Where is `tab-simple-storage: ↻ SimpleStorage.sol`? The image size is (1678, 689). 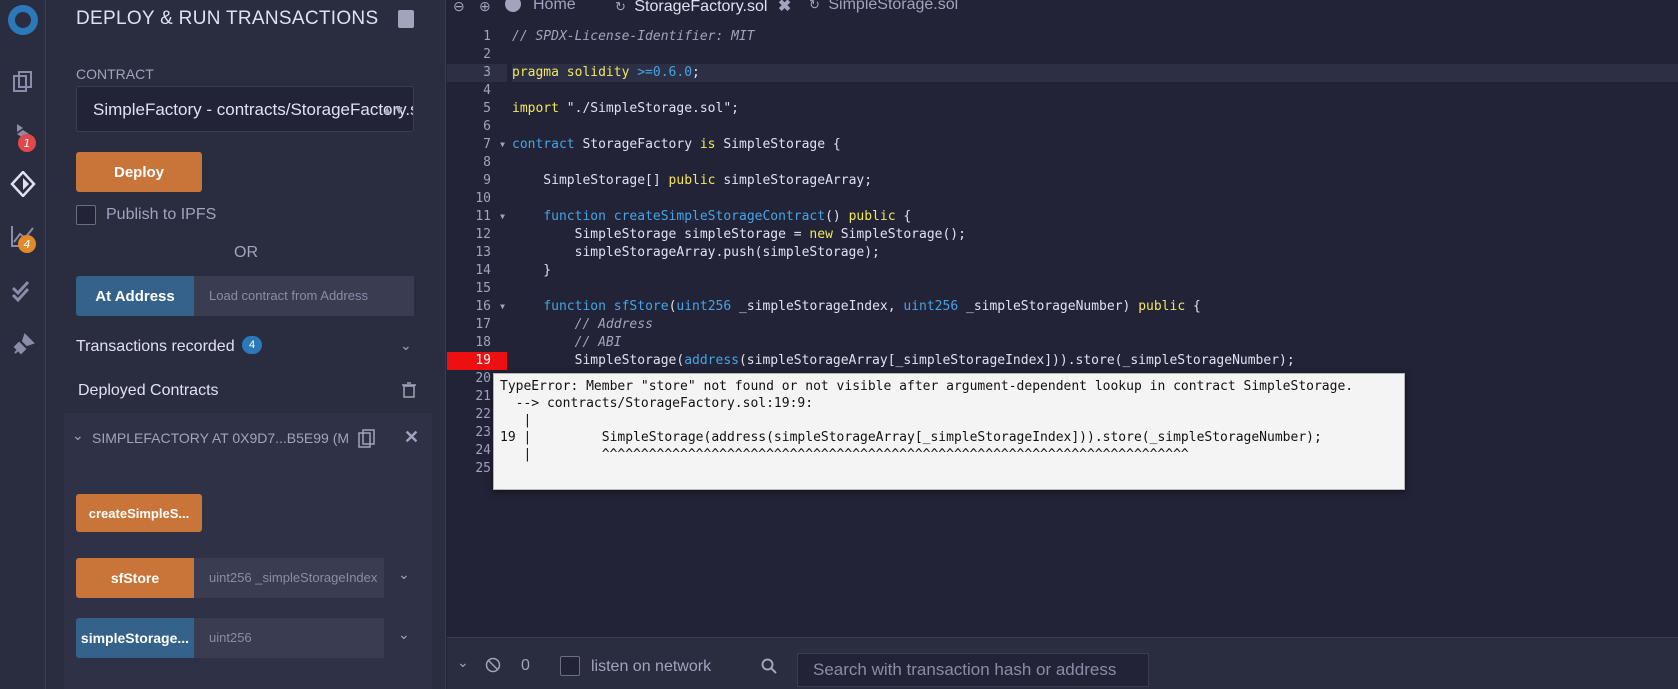
tab-simple-storage: ↻ SimpleStorage.sol is located at coordinates (883, 7).